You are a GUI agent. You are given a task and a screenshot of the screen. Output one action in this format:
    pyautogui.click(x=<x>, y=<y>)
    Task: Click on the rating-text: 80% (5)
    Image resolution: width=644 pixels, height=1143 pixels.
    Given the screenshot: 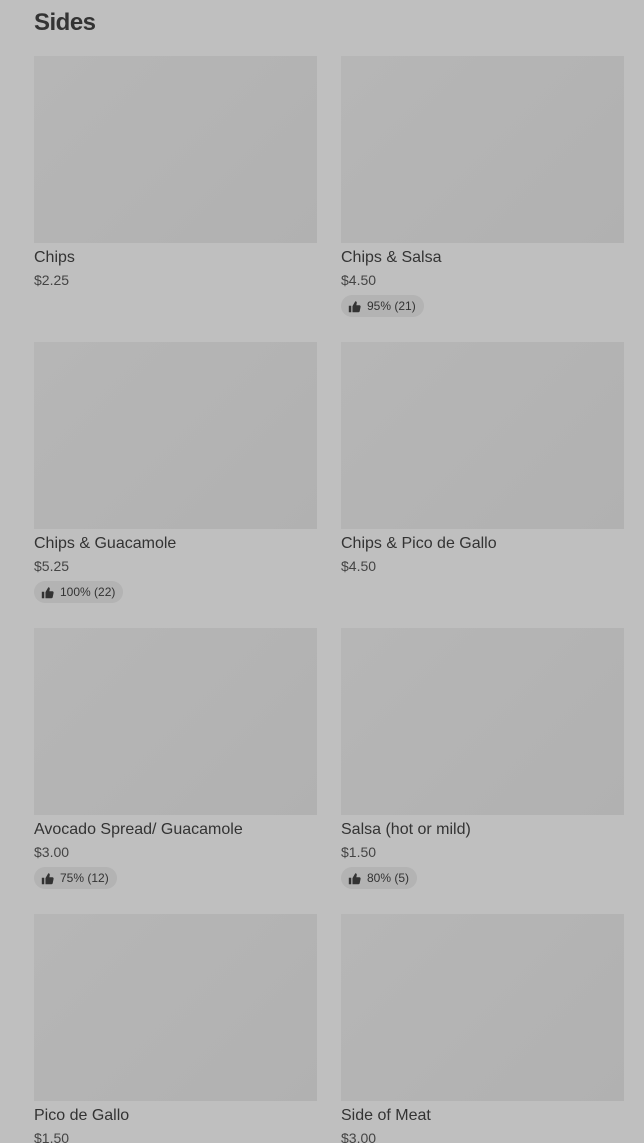 What is the action you would take?
    pyautogui.click(x=388, y=878)
    